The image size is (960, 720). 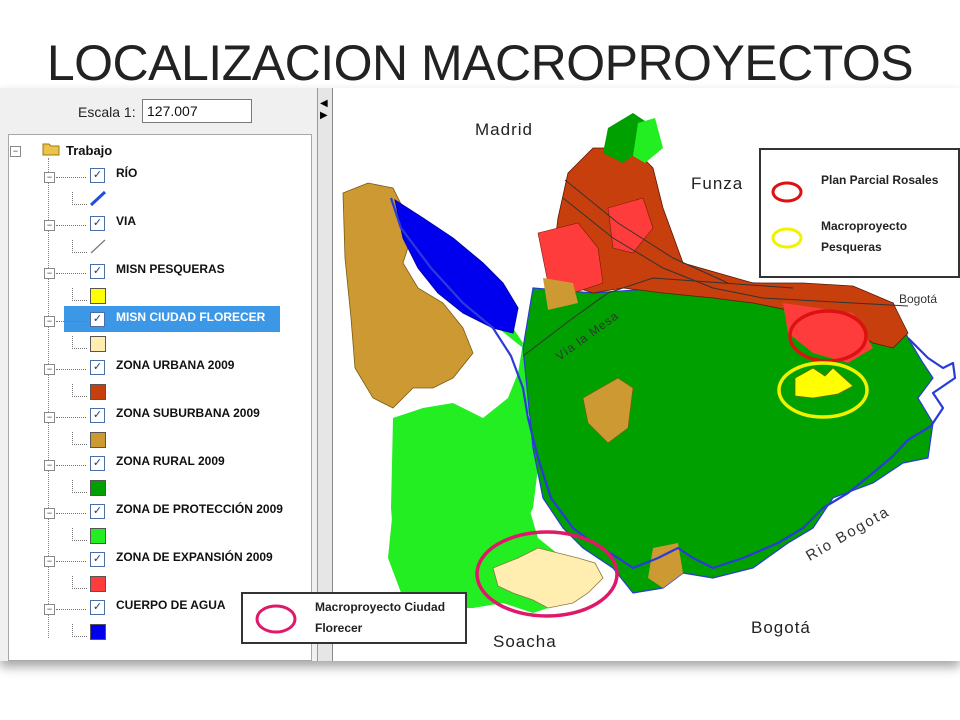 What do you see at coordinates (525, 641) in the screenshot?
I see `place-label-soacha: Soacha` at bounding box center [525, 641].